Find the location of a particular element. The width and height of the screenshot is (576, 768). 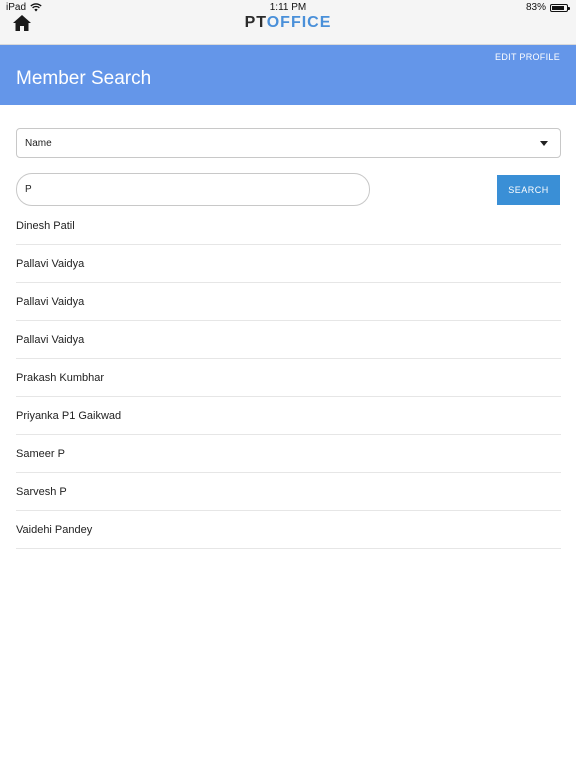

app-logo: PTOFFICE is located at coordinates (288, 23).